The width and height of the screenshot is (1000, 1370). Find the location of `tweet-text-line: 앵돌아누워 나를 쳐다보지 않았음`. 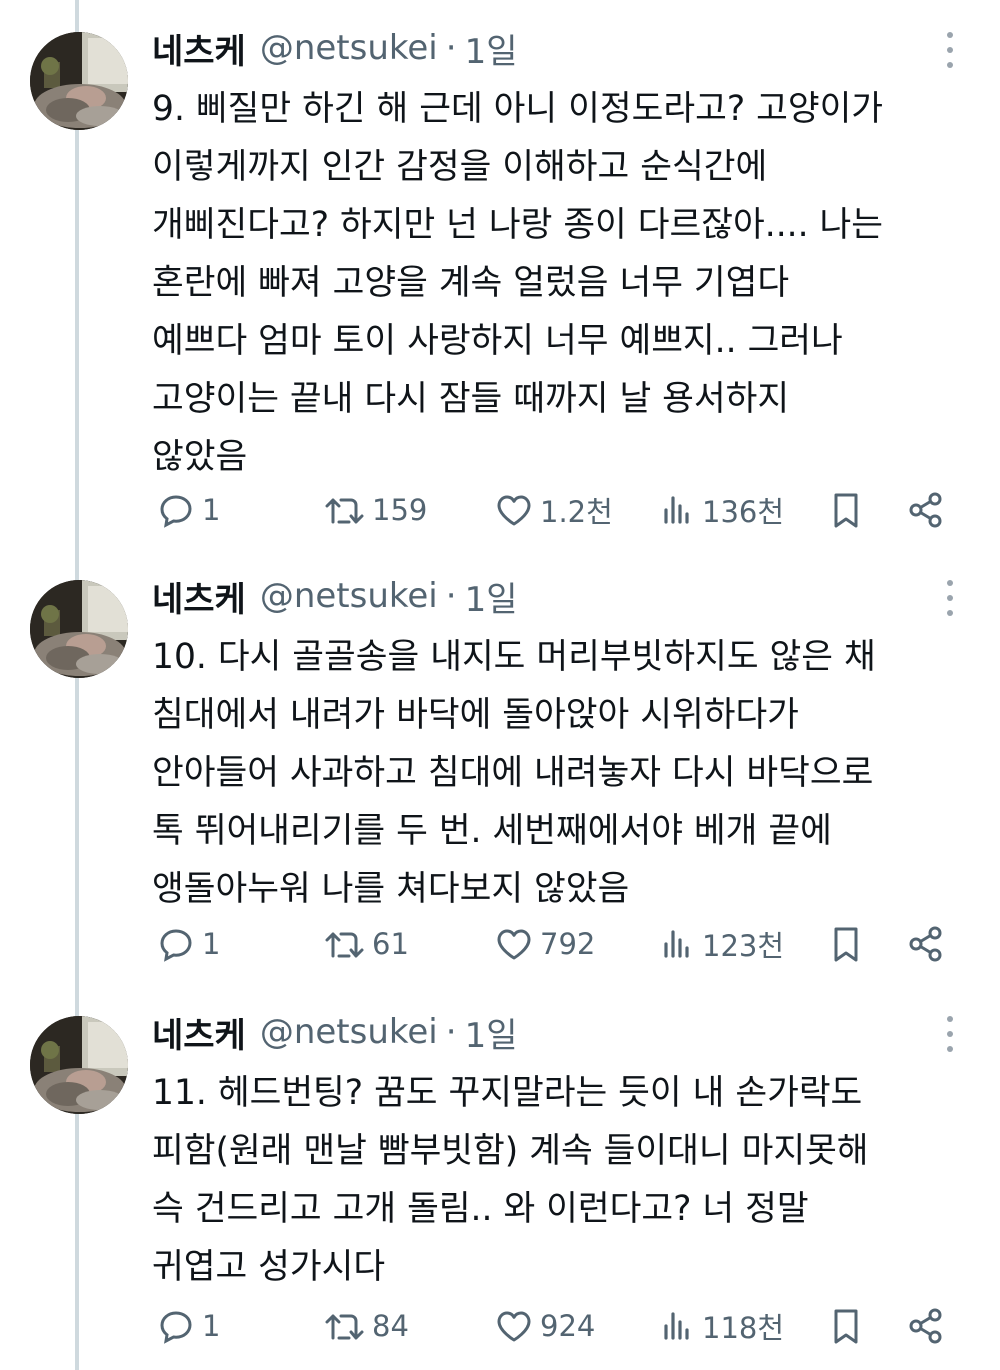

tweet-text-line: 앵돌아누워 나를 쳐다보지 않았음 is located at coordinates (391, 889).